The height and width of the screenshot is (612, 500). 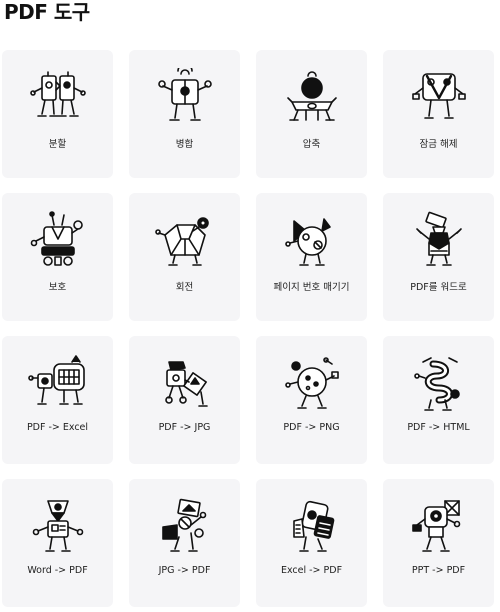 I want to click on tool-card-pdf-to-png: PDF -> PNG, so click(x=311, y=400).